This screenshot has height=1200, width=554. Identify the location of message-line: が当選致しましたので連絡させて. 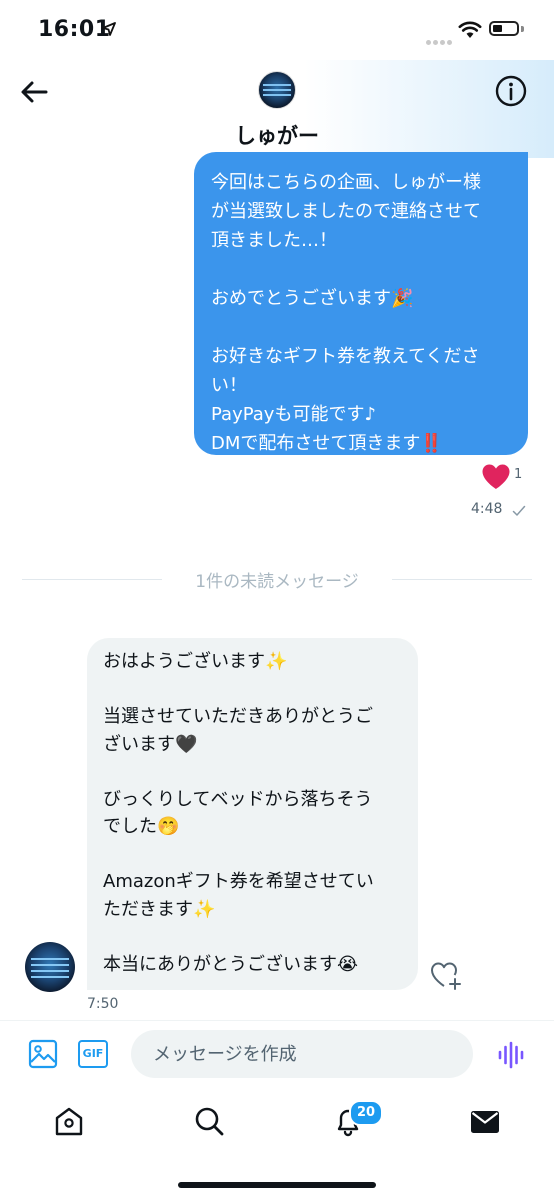
(346, 211).